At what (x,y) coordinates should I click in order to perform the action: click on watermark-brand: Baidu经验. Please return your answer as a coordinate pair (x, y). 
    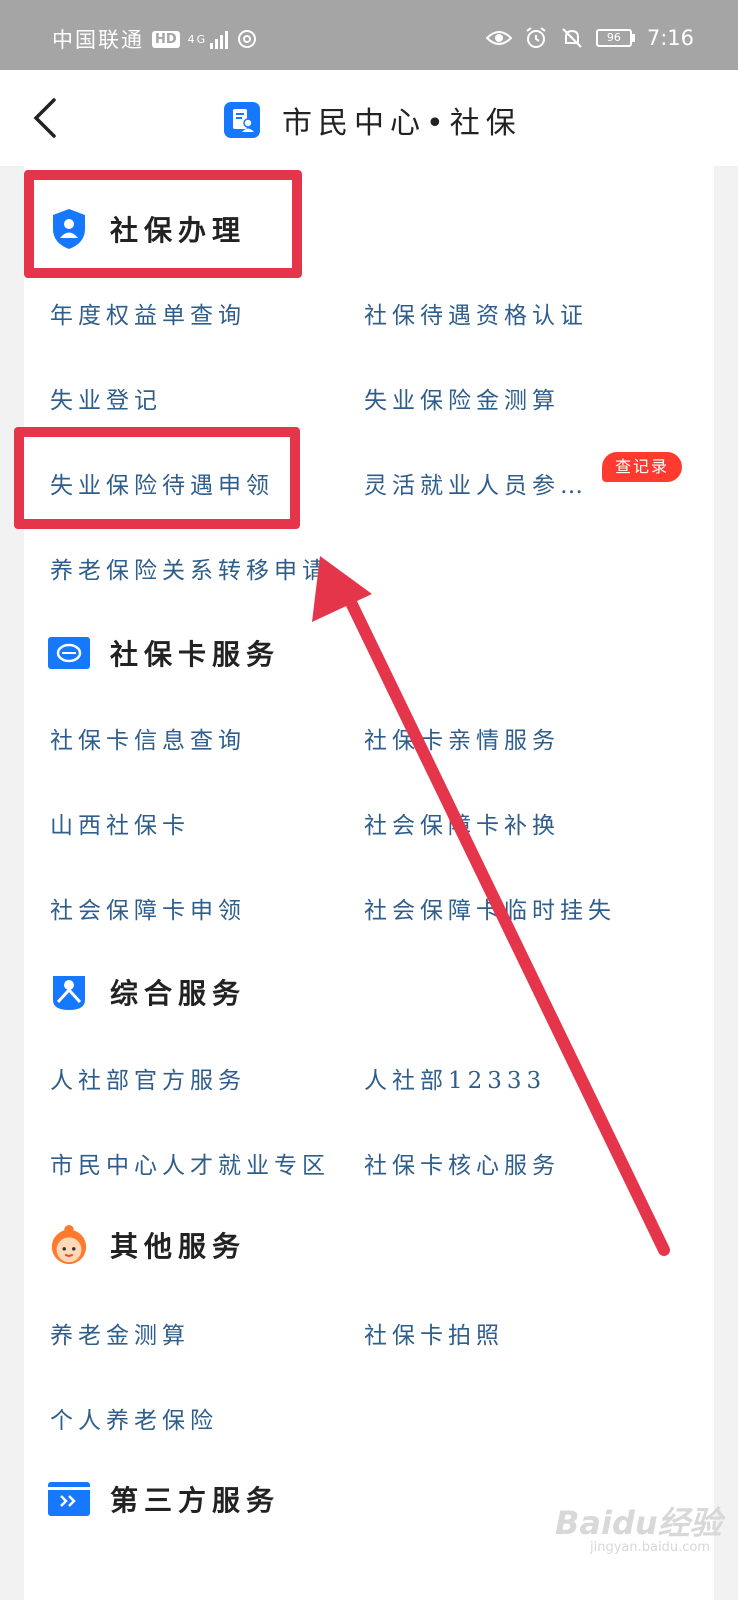
    Looking at the image, I should click on (638, 1523).